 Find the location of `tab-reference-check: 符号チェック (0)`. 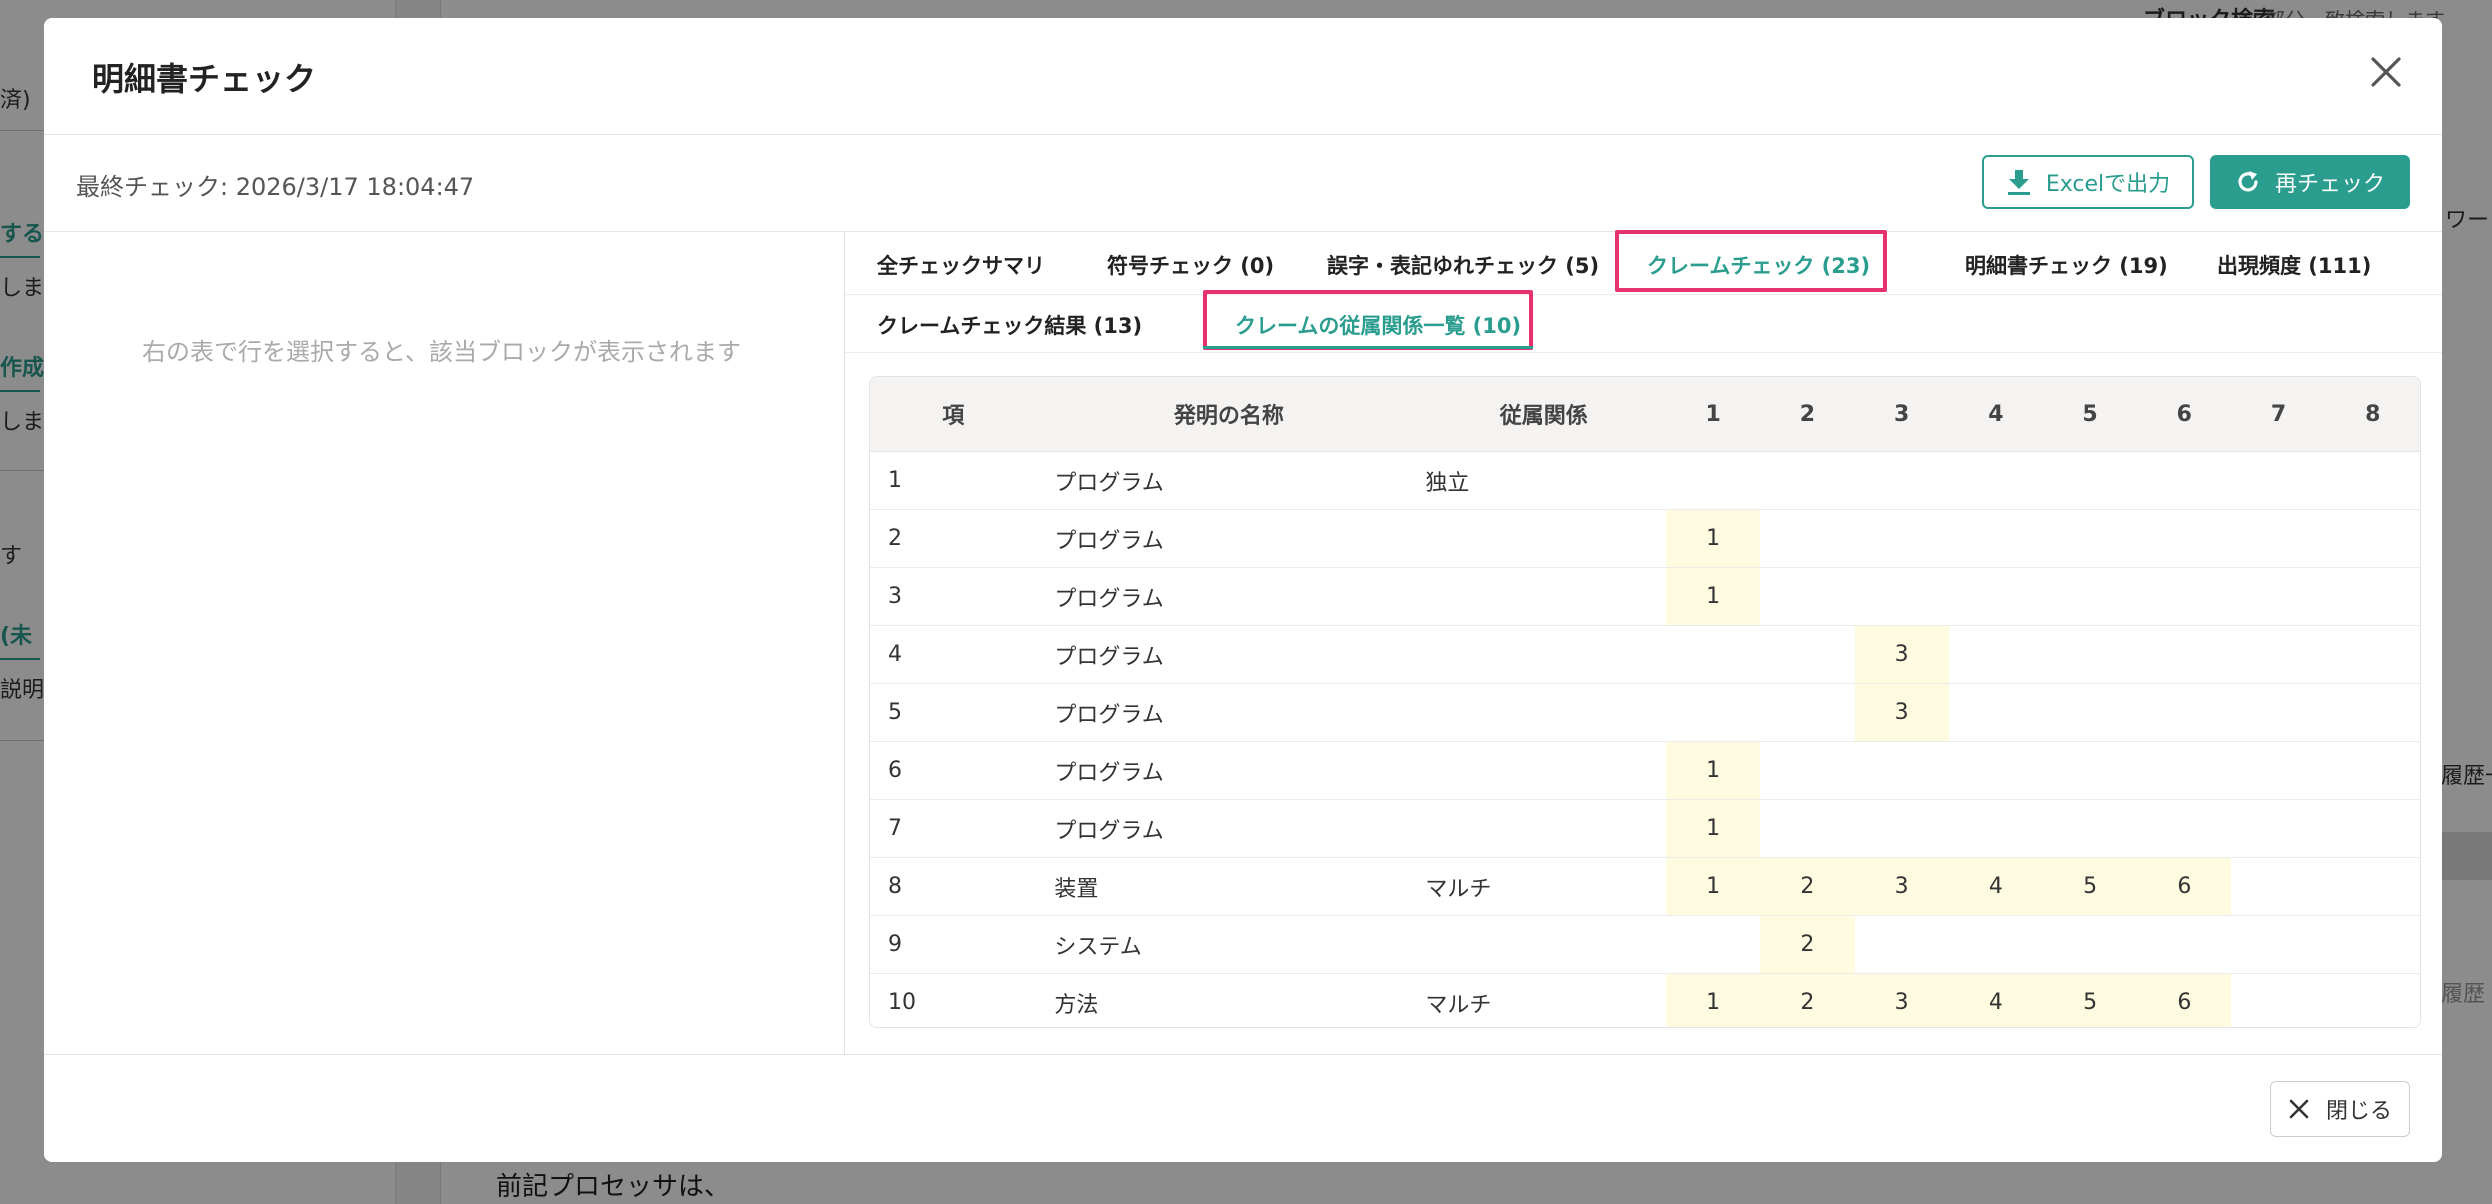

tab-reference-check: 符号チェック (0) is located at coordinates (1190, 265).